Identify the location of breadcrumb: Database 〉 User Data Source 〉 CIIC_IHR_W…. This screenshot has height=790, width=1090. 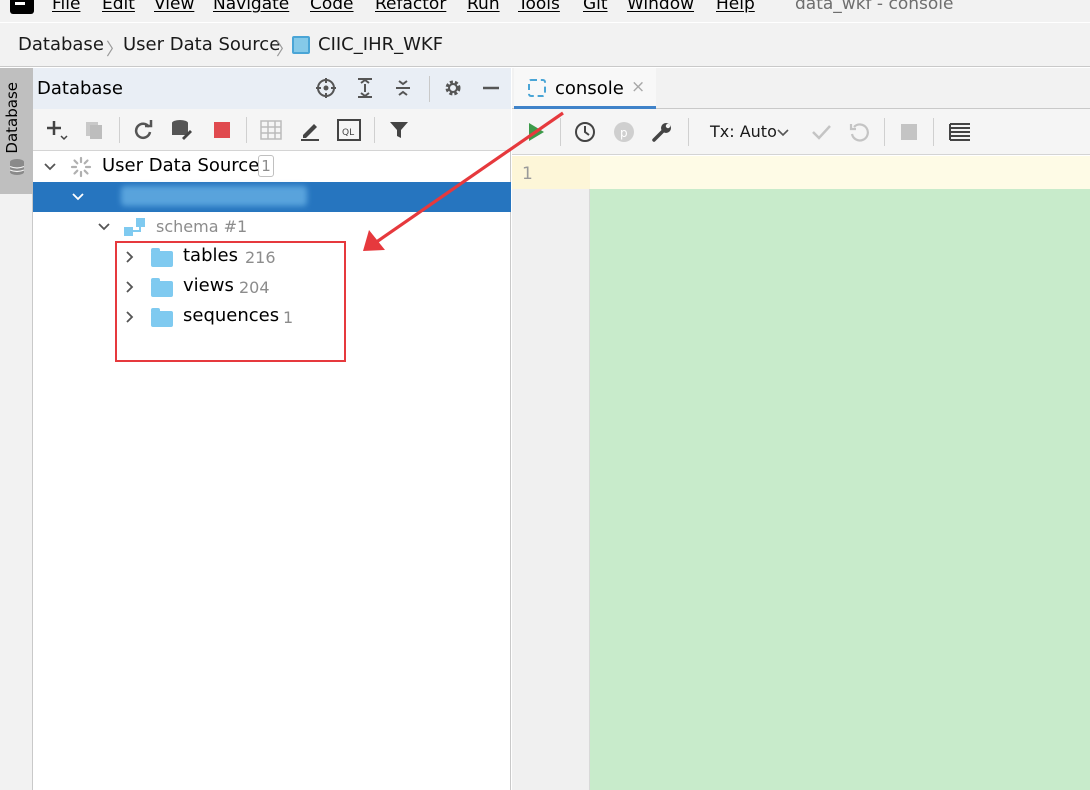
(545, 45).